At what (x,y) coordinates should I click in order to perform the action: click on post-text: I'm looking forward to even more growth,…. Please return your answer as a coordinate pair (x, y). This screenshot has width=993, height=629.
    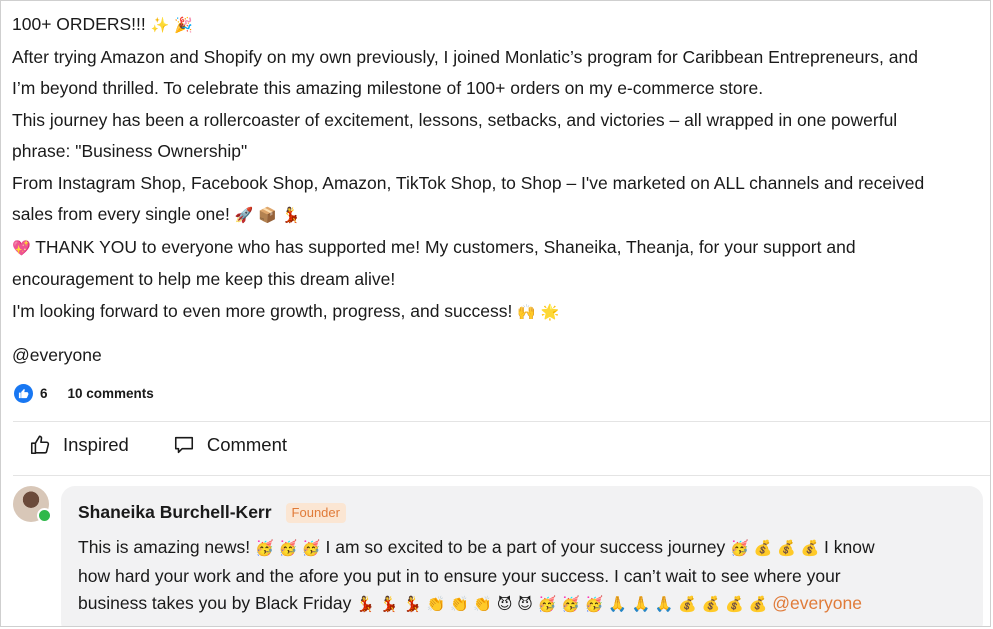
    Looking at the image, I should click on (262, 310).